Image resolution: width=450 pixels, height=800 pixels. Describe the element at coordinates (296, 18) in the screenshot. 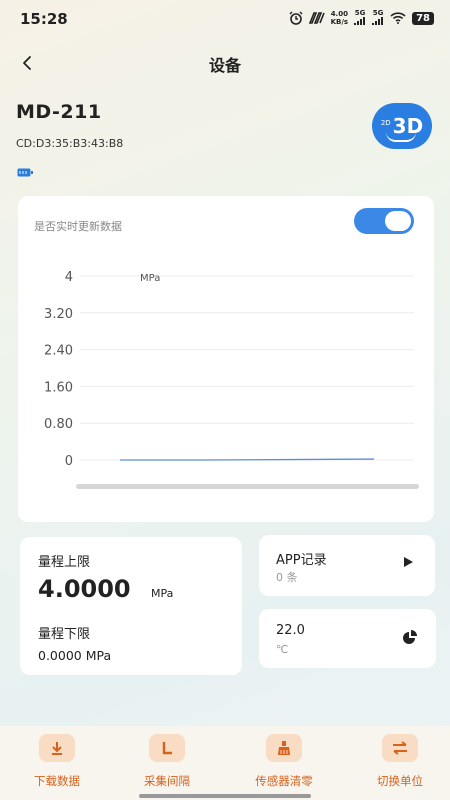

I see `alarm-icon` at that location.